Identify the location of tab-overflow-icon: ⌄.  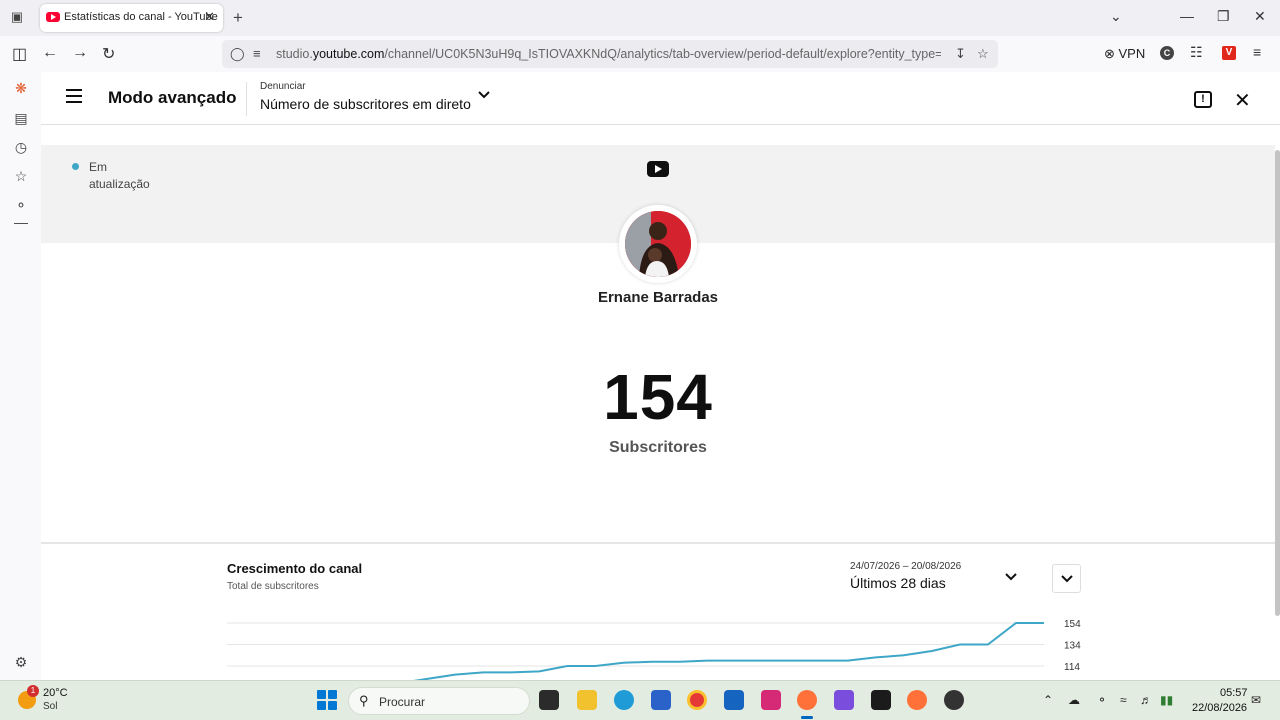
(1116, 16).